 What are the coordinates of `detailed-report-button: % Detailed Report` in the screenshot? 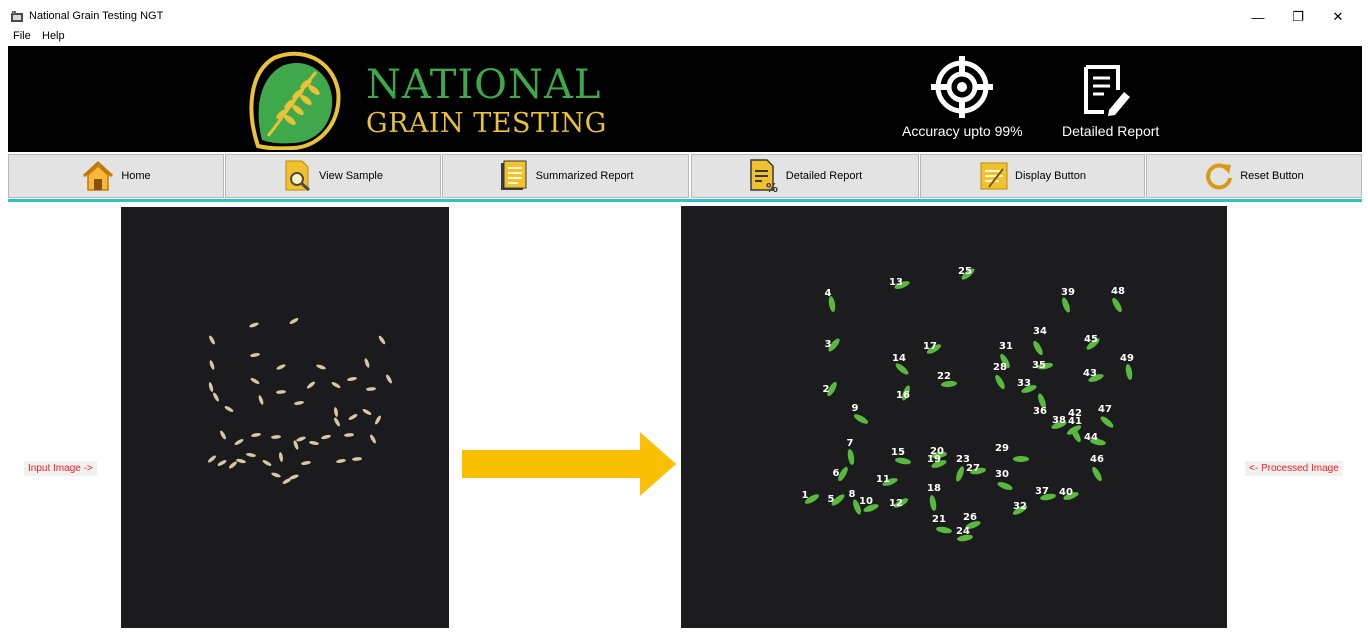 It's located at (805, 176).